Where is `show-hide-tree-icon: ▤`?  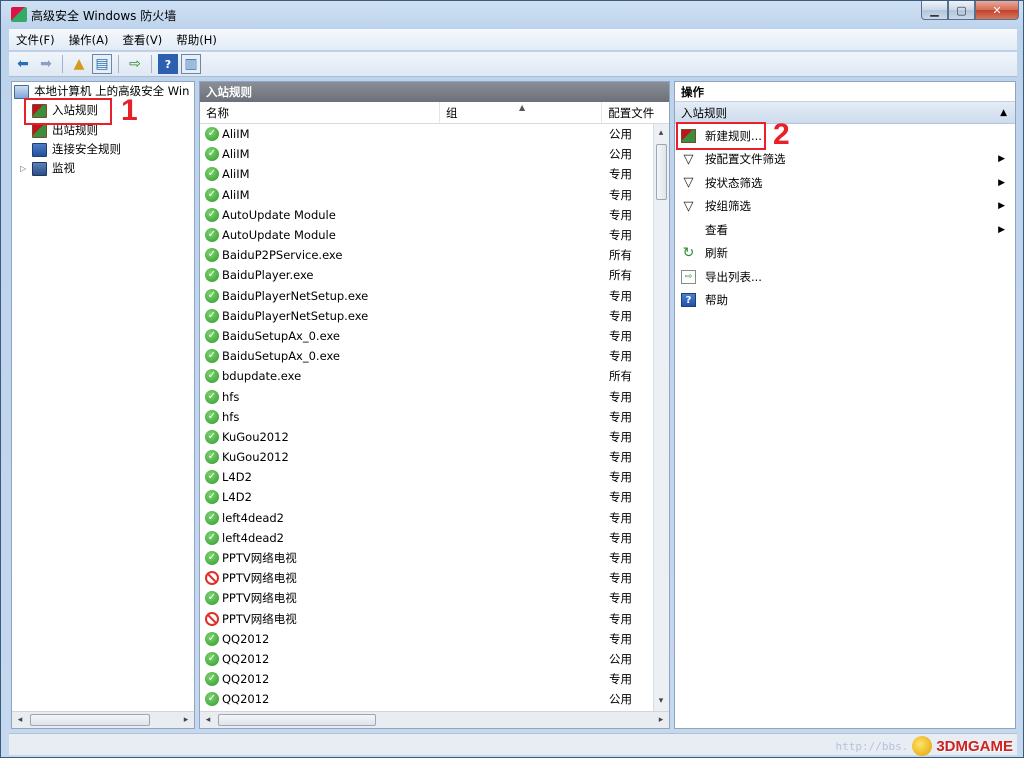 show-hide-tree-icon: ▤ is located at coordinates (102, 64).